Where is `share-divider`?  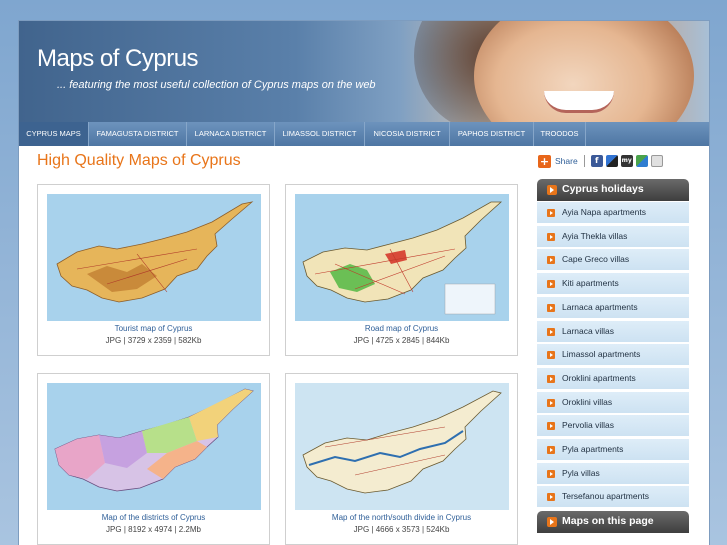
share-divider is located at coordinates (584, 161).